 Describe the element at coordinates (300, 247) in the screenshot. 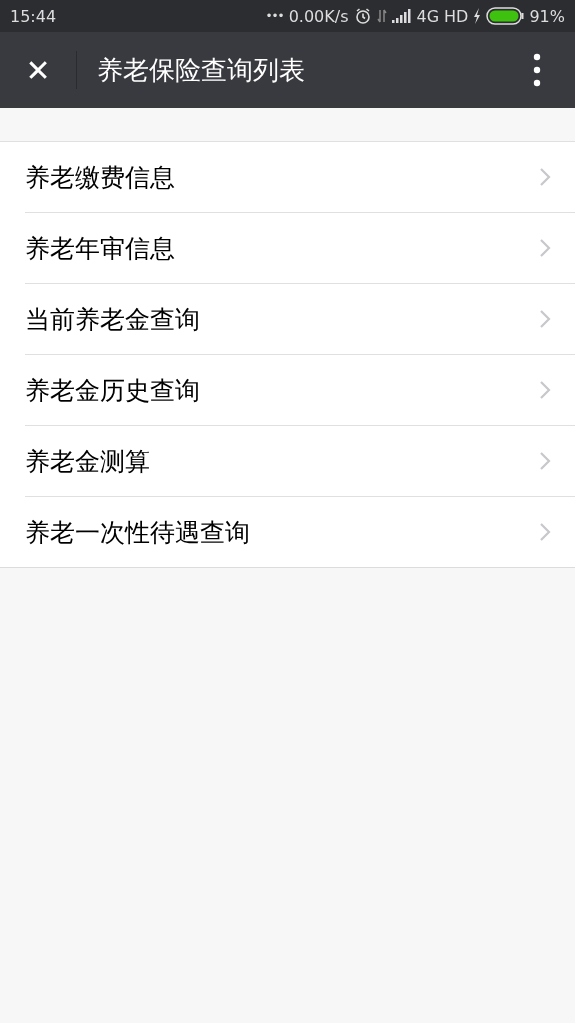

I see `list-item: 养老年审信息` at that location.